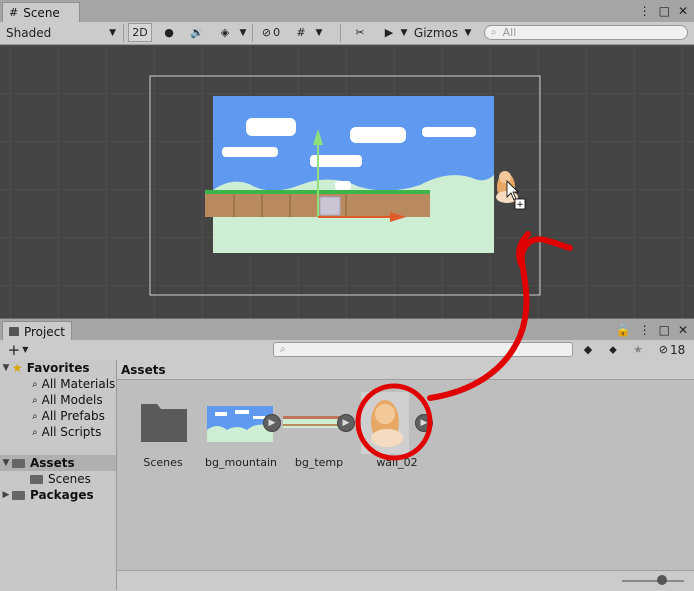  I want to click on tree-favorites: ▼ ★ Favorites, so click(58, 368).